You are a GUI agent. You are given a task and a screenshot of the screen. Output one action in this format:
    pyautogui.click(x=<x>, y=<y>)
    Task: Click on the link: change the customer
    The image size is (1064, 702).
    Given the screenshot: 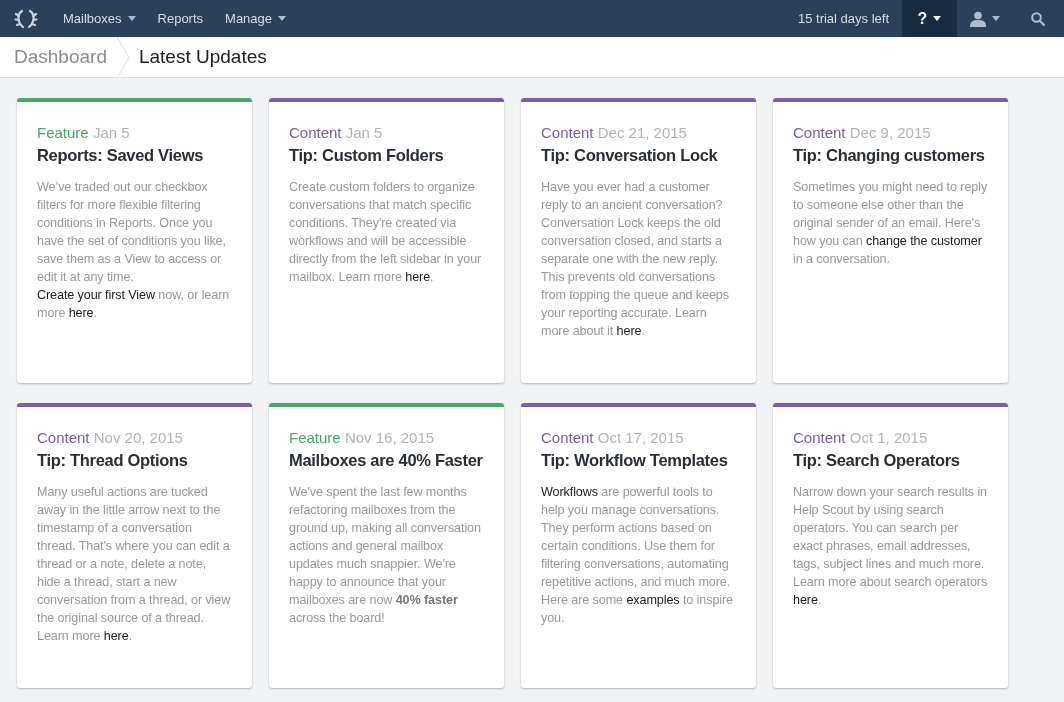 What is the action you would take?
    pyautogui.click(x=924, y=241)
    